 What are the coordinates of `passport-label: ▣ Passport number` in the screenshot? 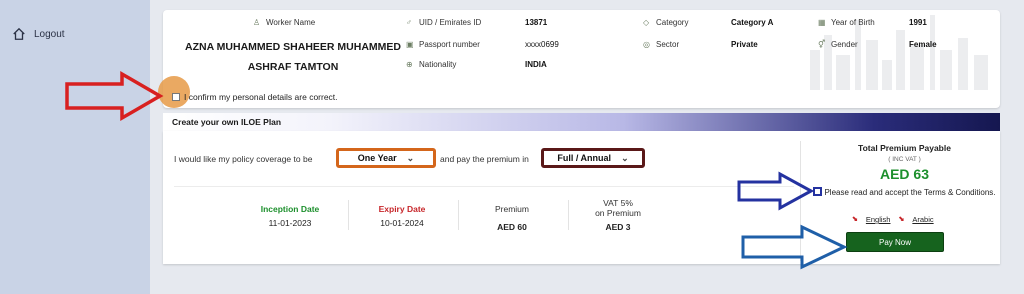 It's located at (443, 44).